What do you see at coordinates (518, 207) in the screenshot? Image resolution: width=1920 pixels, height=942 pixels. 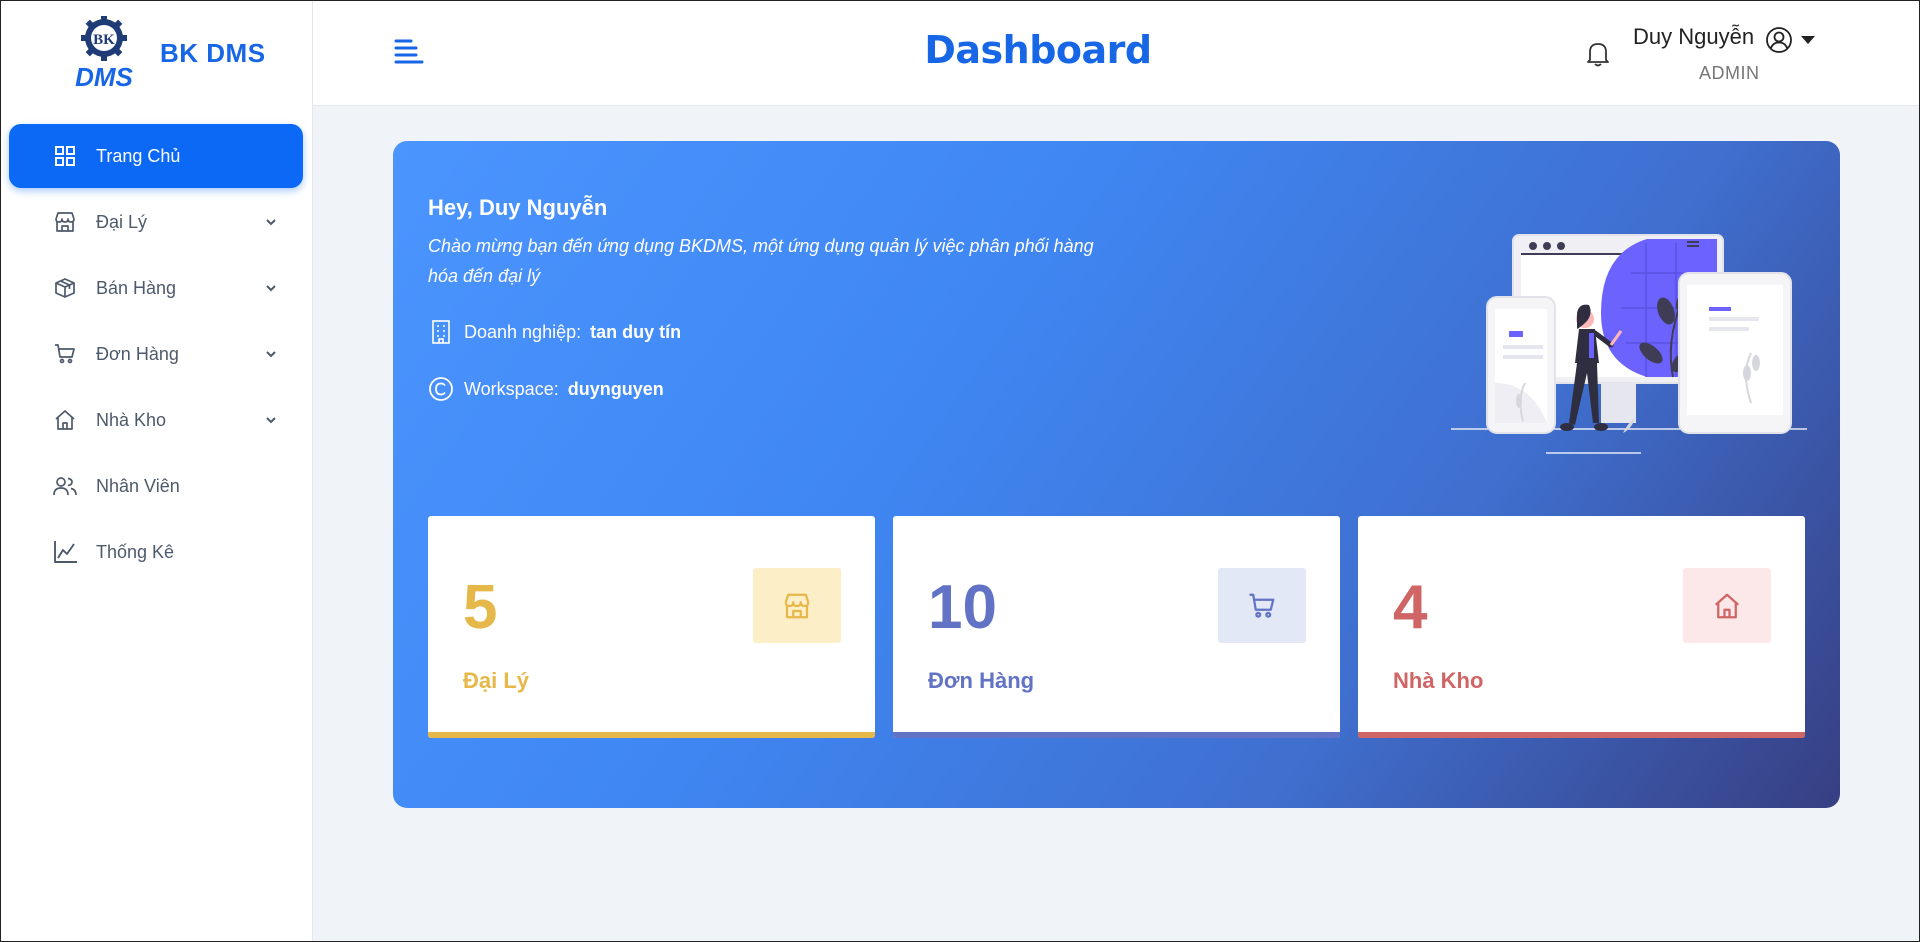 I see `greeting-text: Hey, Duy Nguyễn` at bounding box center [518, 207].